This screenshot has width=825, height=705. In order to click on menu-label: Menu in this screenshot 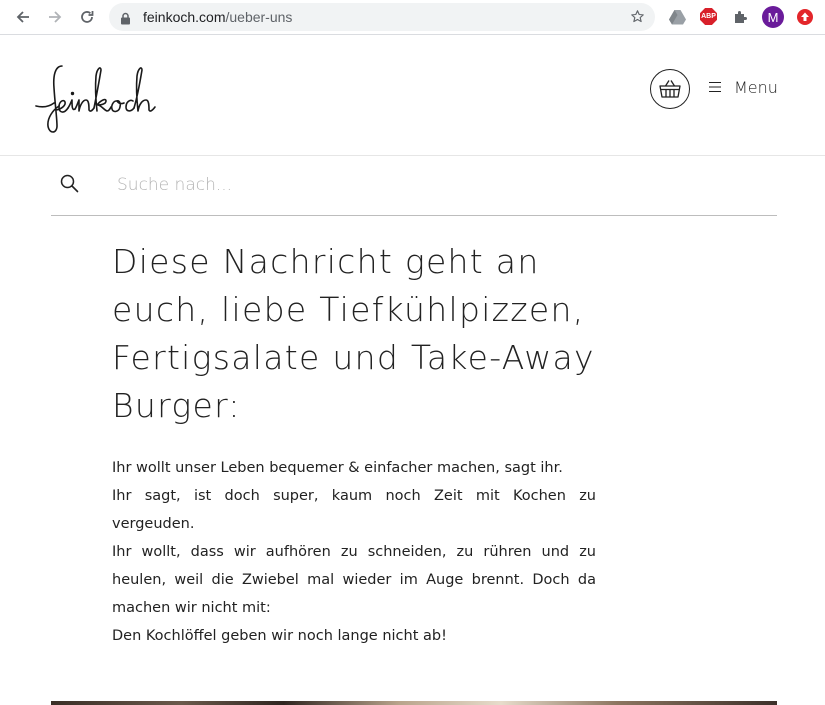, I will do `click(756, 87)`.